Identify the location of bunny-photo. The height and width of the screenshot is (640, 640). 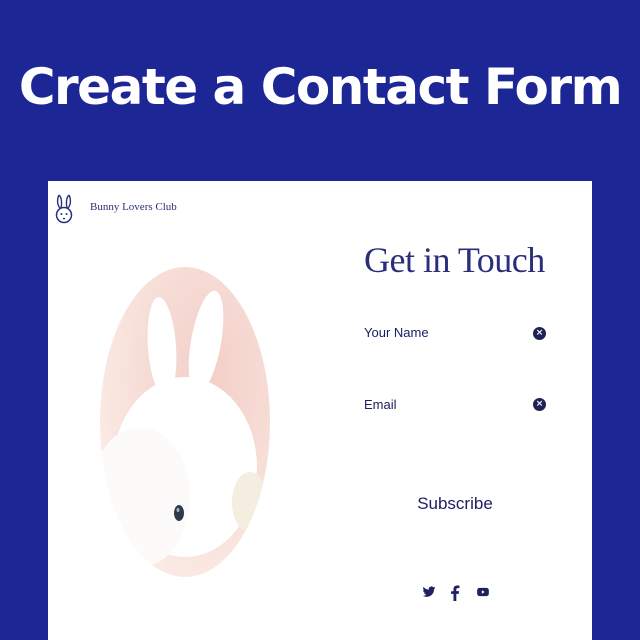
(185, 422).